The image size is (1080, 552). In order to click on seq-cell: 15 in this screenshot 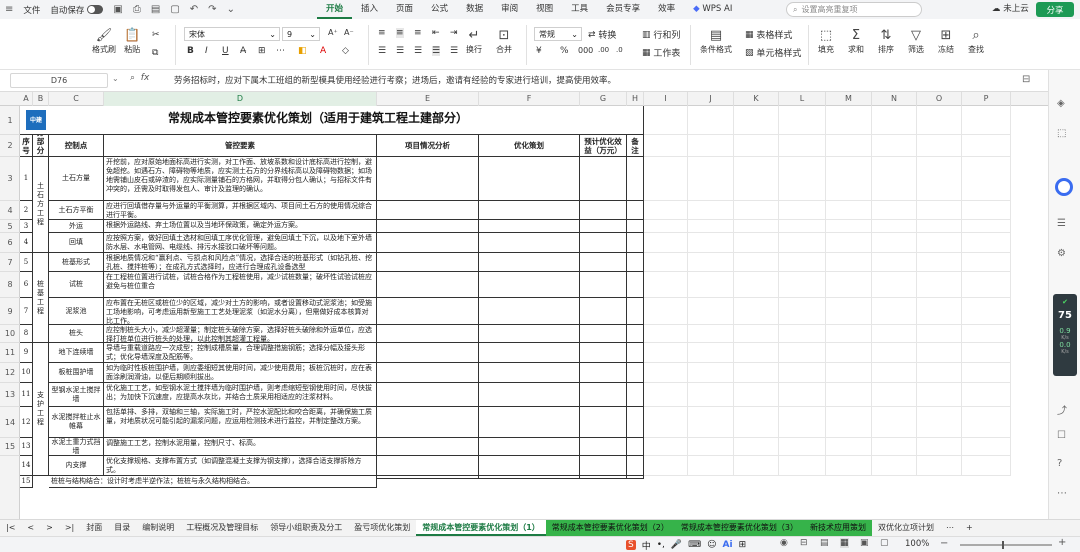, I will do `click(26, 482)`.